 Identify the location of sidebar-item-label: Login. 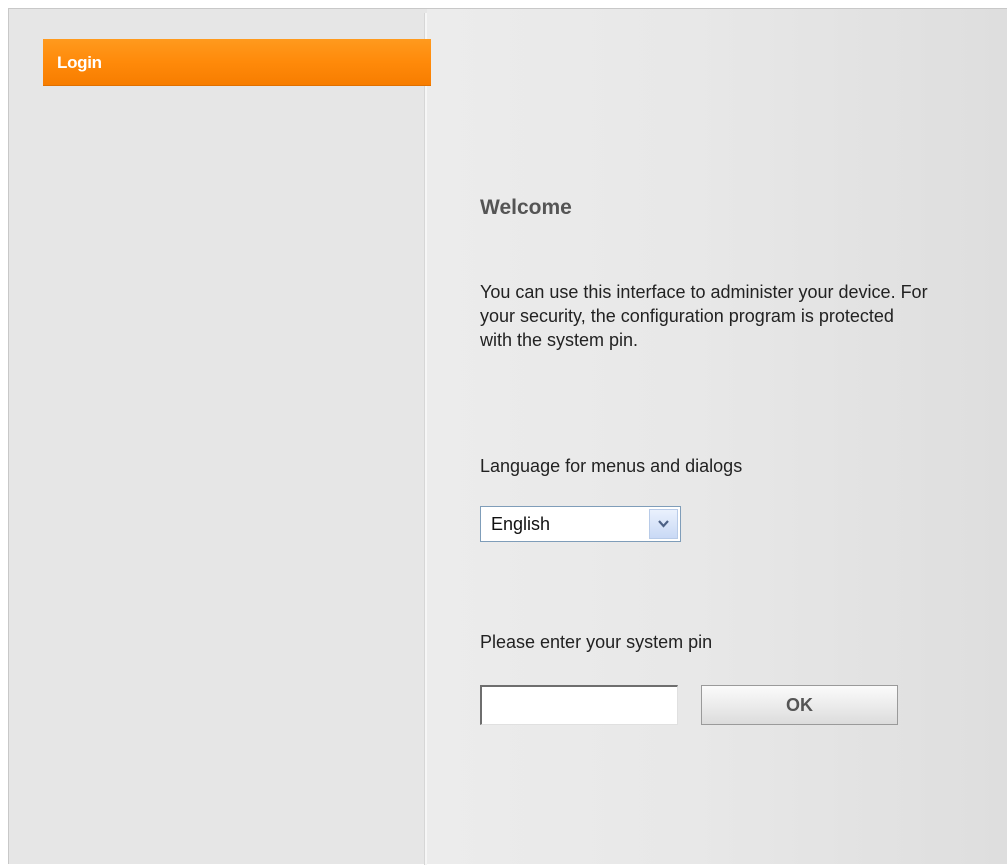
(79, 62).